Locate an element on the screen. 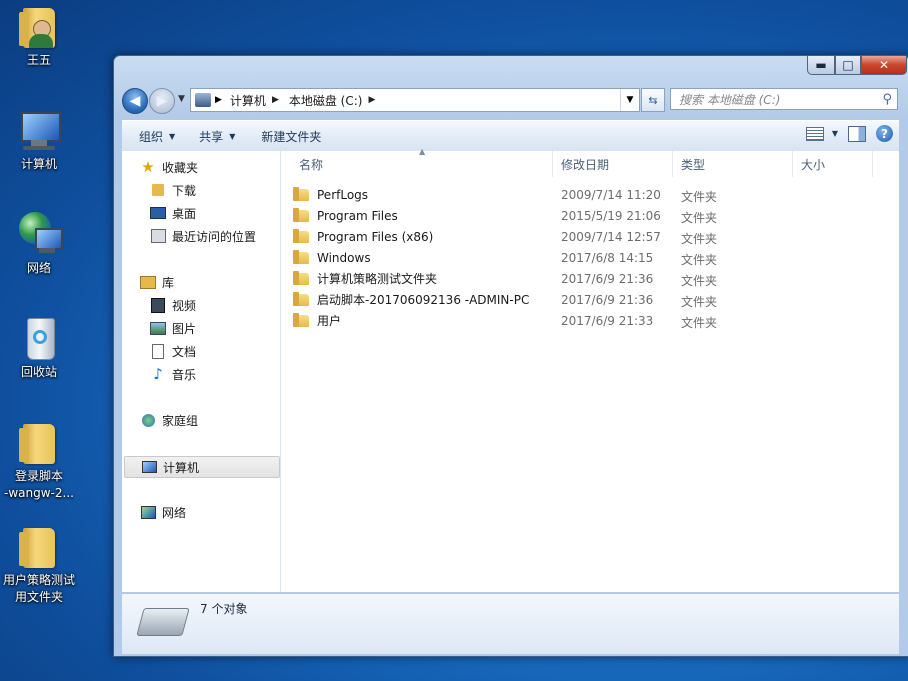  recent-pages-dropdown: ▼ is located at coordinates (181, 99).